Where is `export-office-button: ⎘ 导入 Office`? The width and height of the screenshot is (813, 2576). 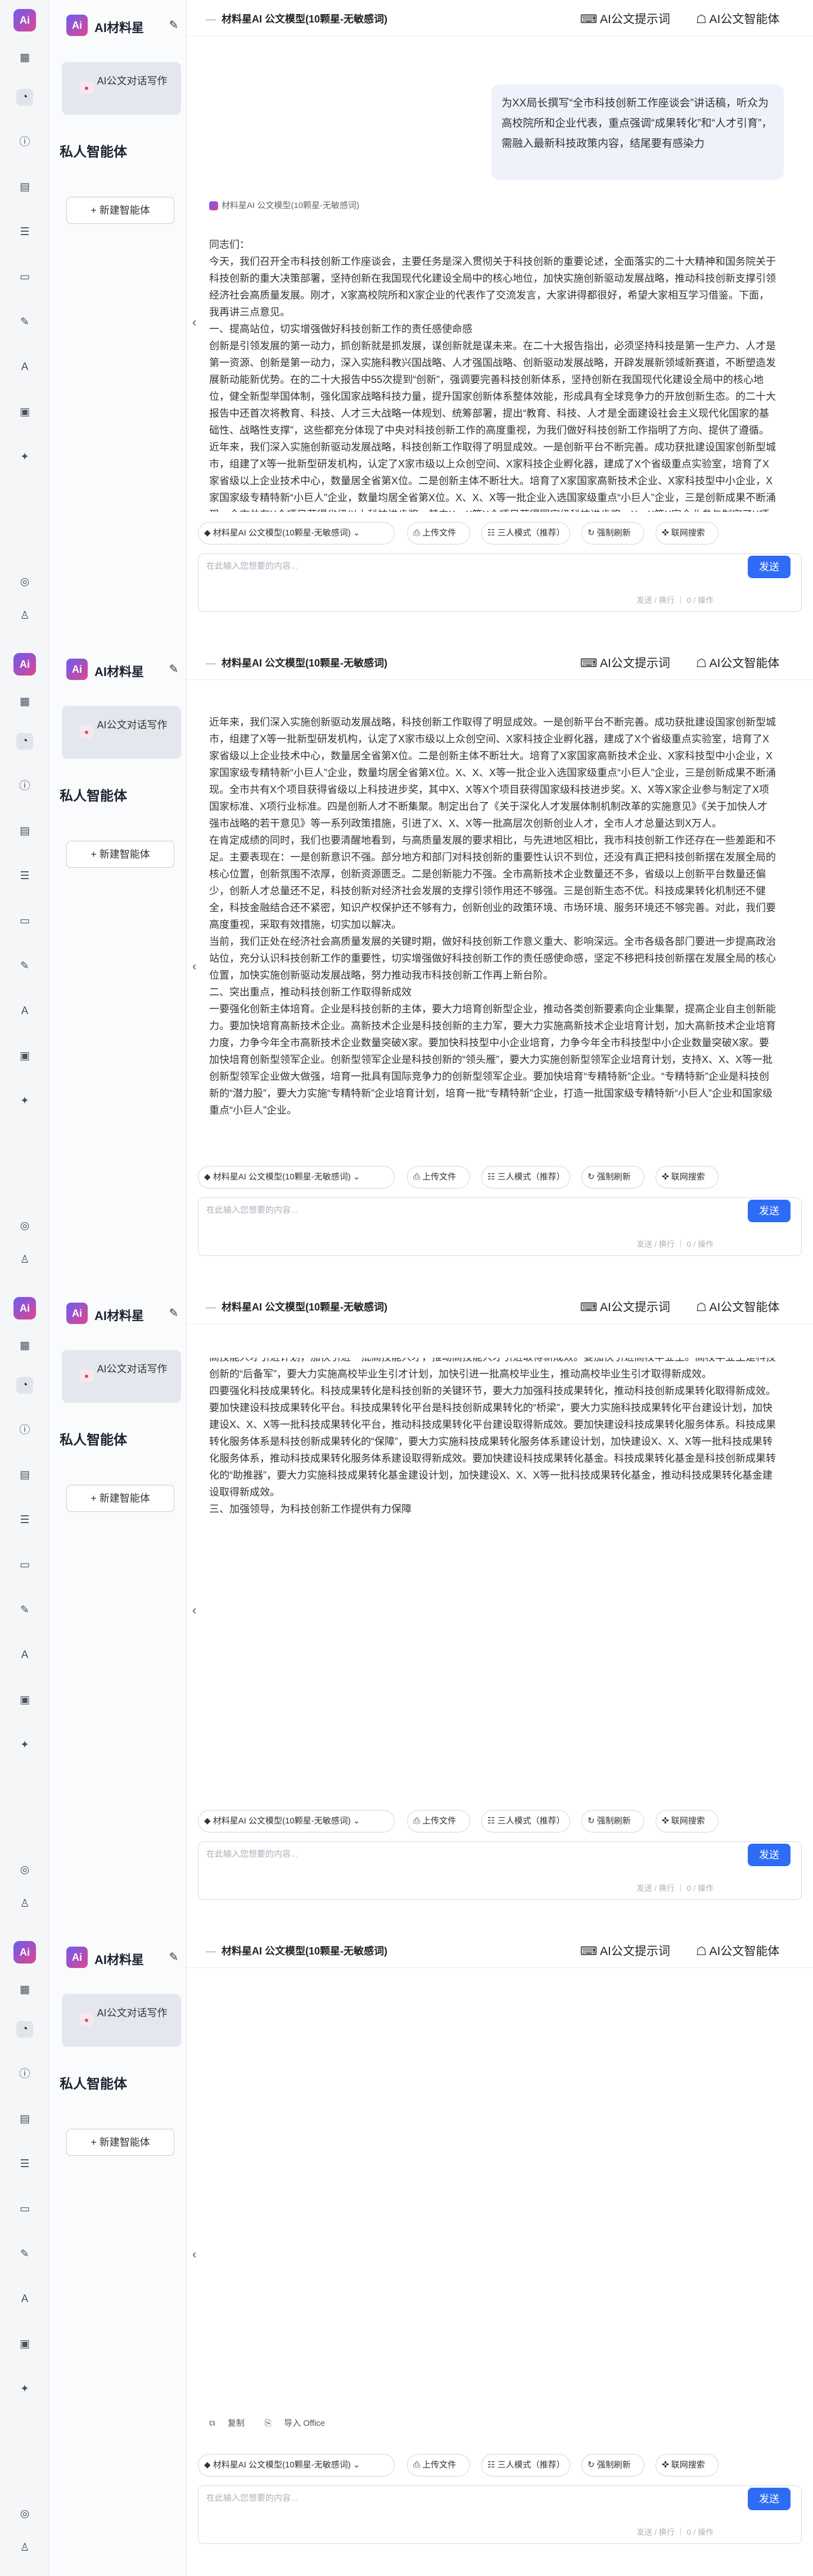
export-office-button: ⎘ 导入 Office is located at coordinates (300, 2423).